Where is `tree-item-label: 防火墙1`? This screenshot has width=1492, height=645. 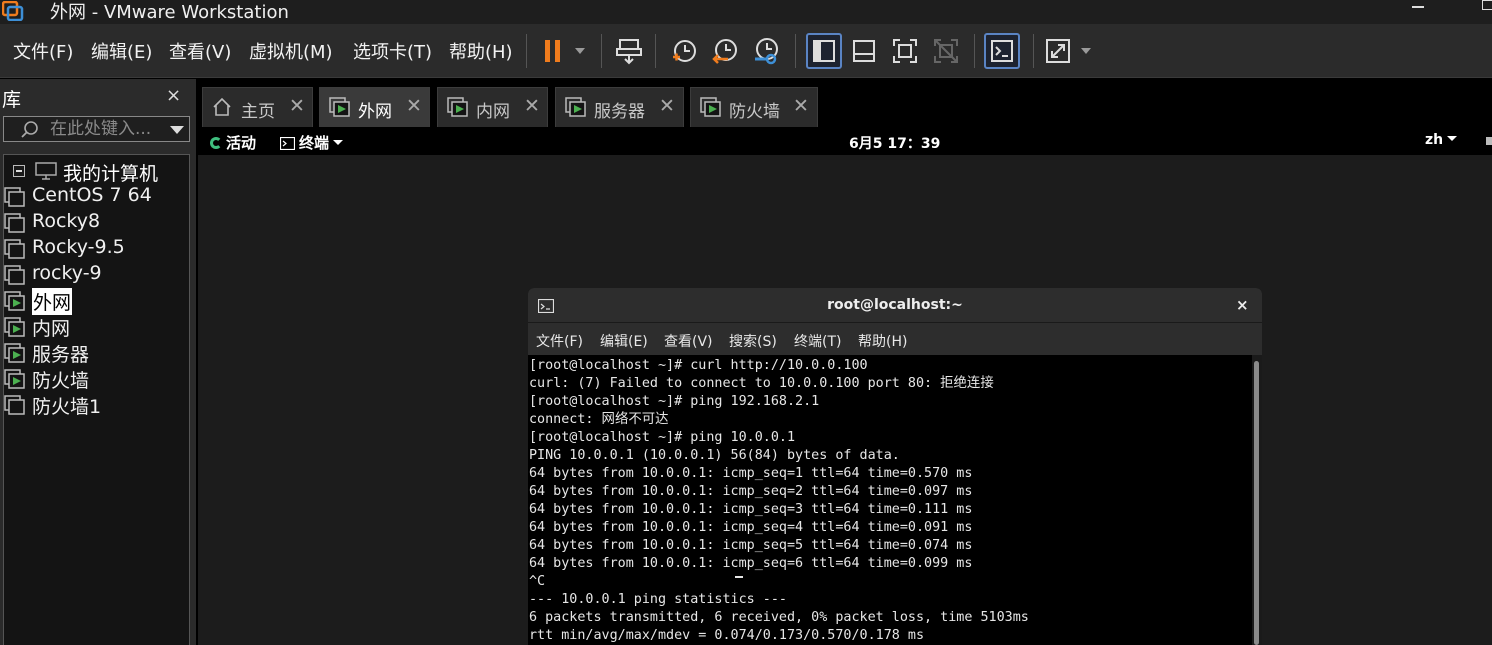
tree-item-label: 防火墙1 is located at coordinates (67, 407).